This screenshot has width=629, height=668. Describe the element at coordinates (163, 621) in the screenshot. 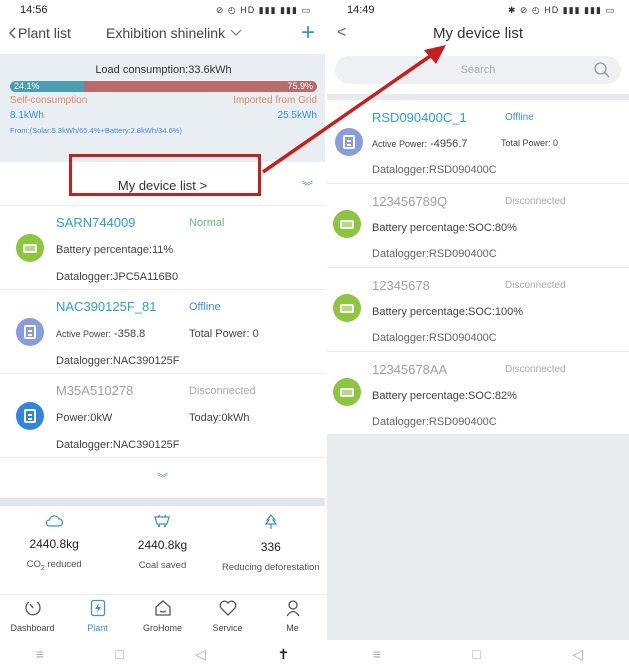

I see `tab-grohome: GroHome` at that location.